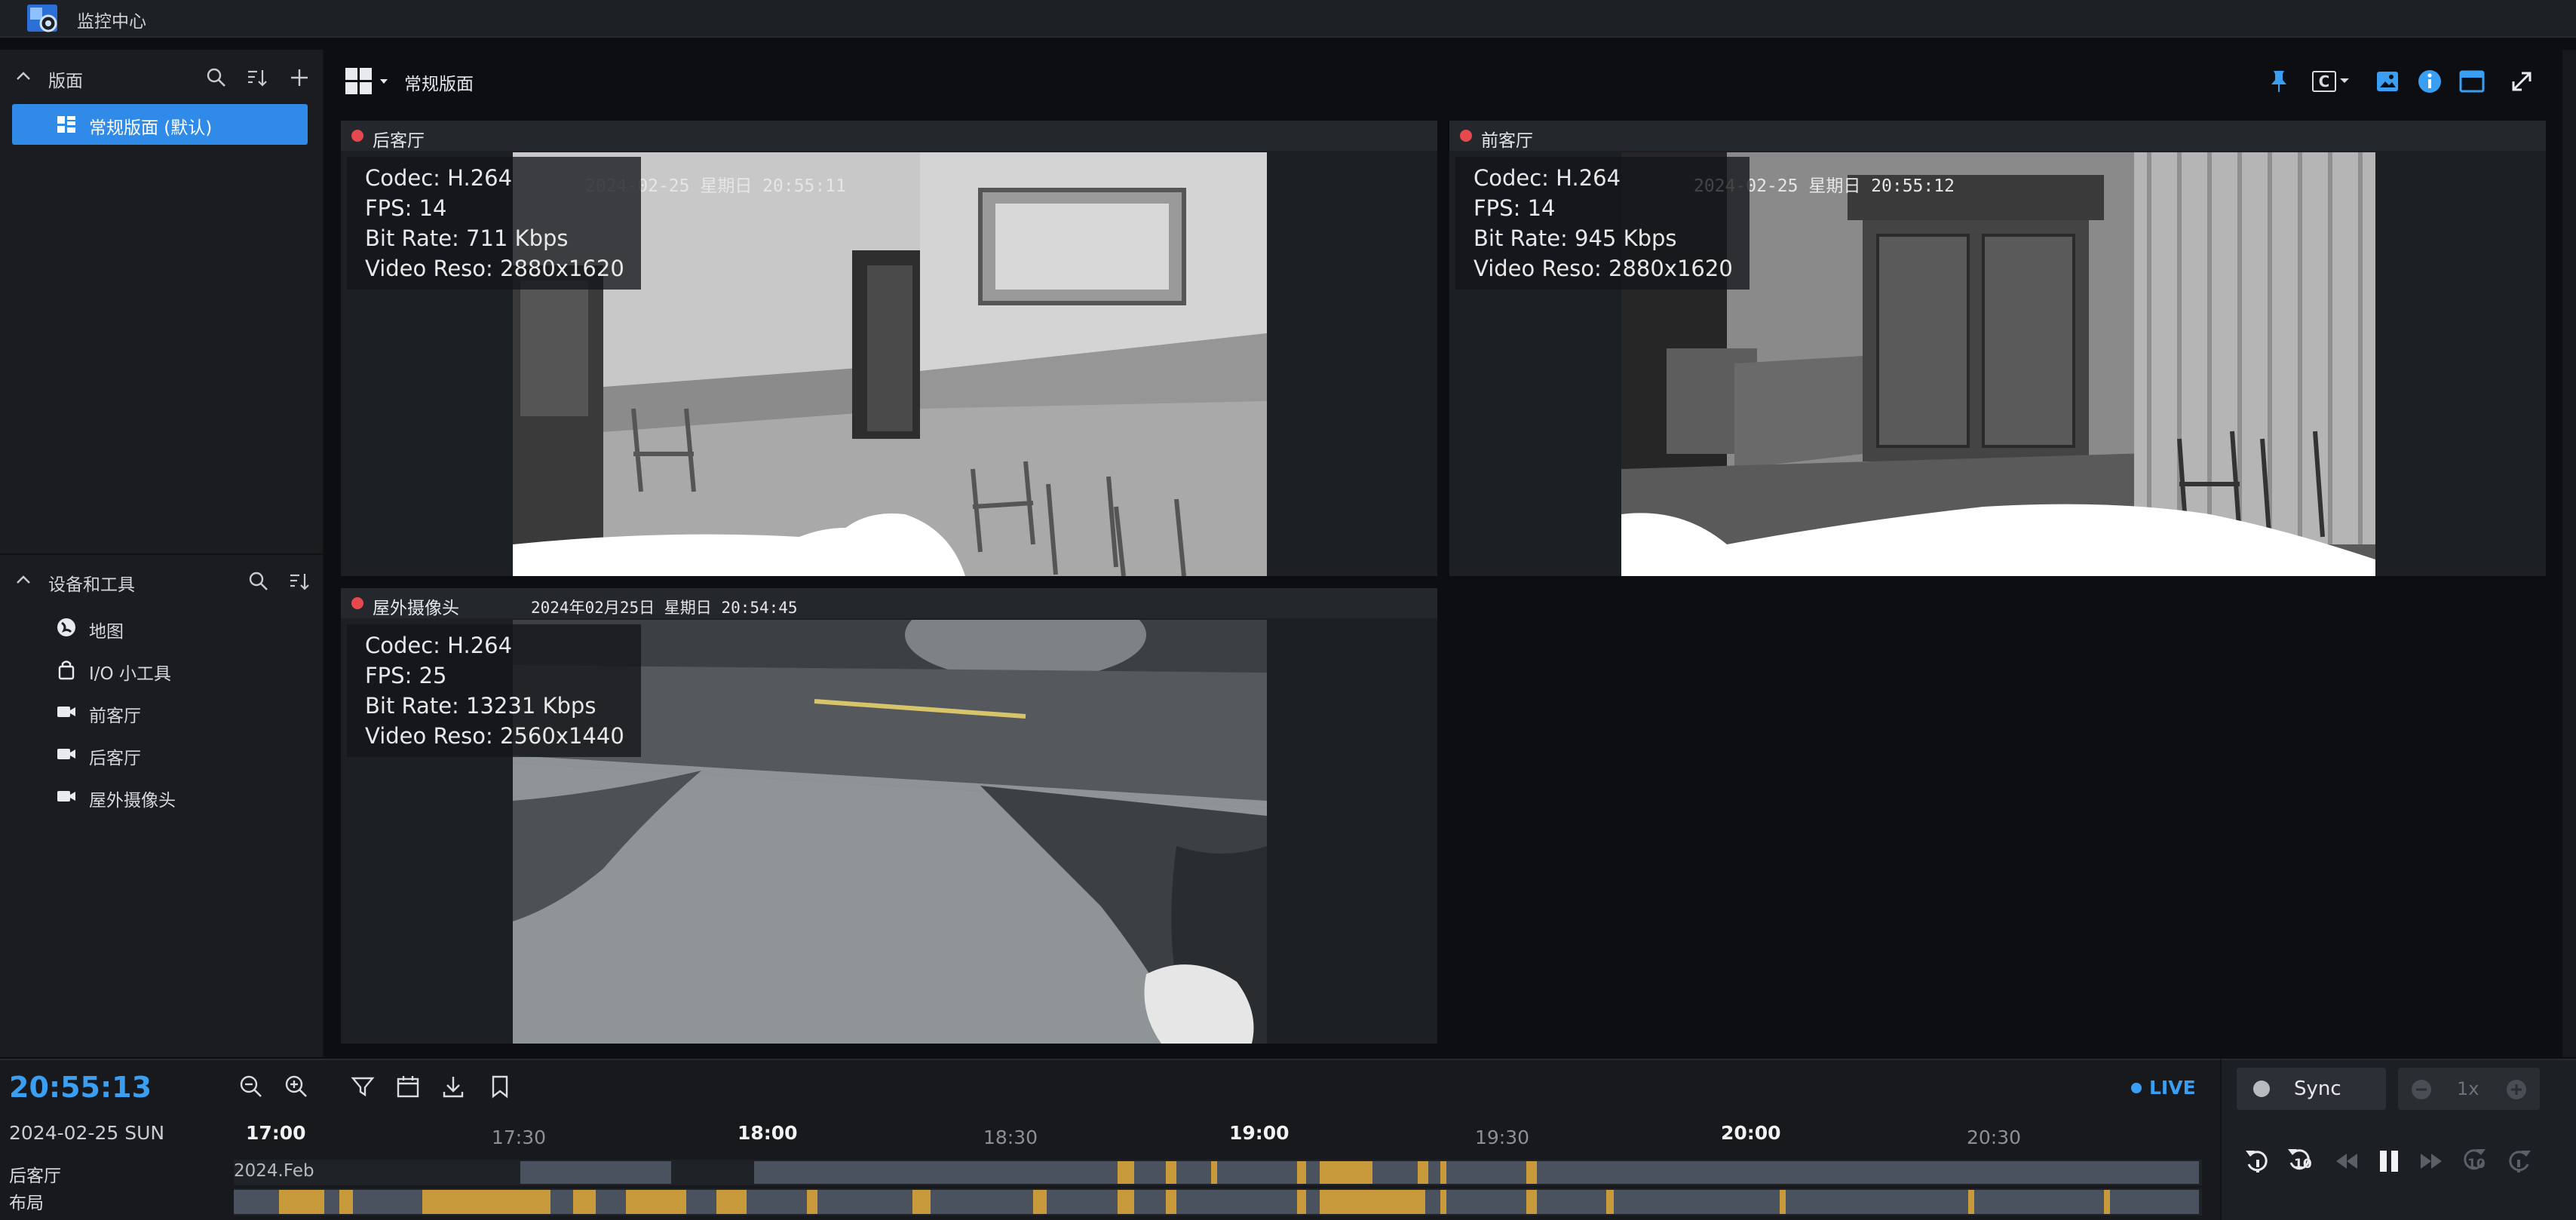 The image size is (2576, 1220). I want to click on pause-icon, so click(2389, 1161).